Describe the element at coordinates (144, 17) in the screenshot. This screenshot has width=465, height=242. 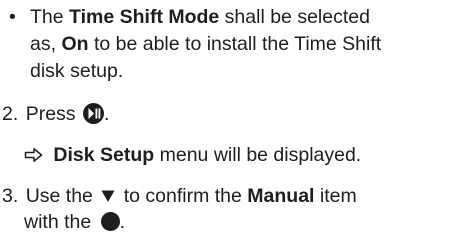
I see `time-shift-mode-label: Time Shift Mode` at that location.